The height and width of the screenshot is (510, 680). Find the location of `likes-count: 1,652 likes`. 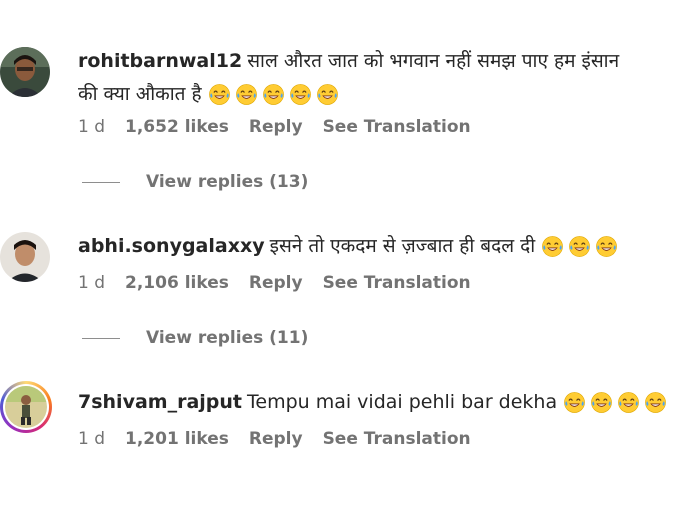

likes-count: 1,652 likes is located at coordinates (177, 127).